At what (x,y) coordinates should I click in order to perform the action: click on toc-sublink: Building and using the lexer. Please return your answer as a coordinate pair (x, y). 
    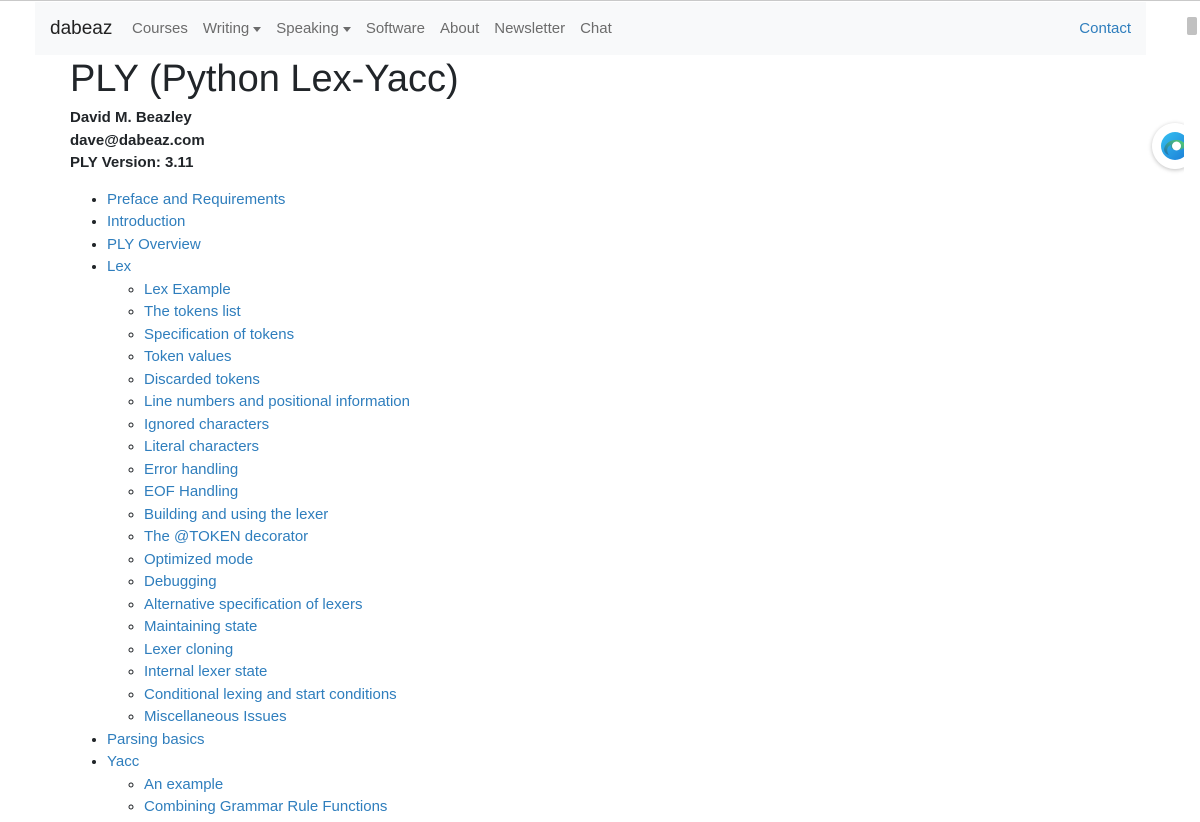
    Looking at the image, I should click on (236, 514).